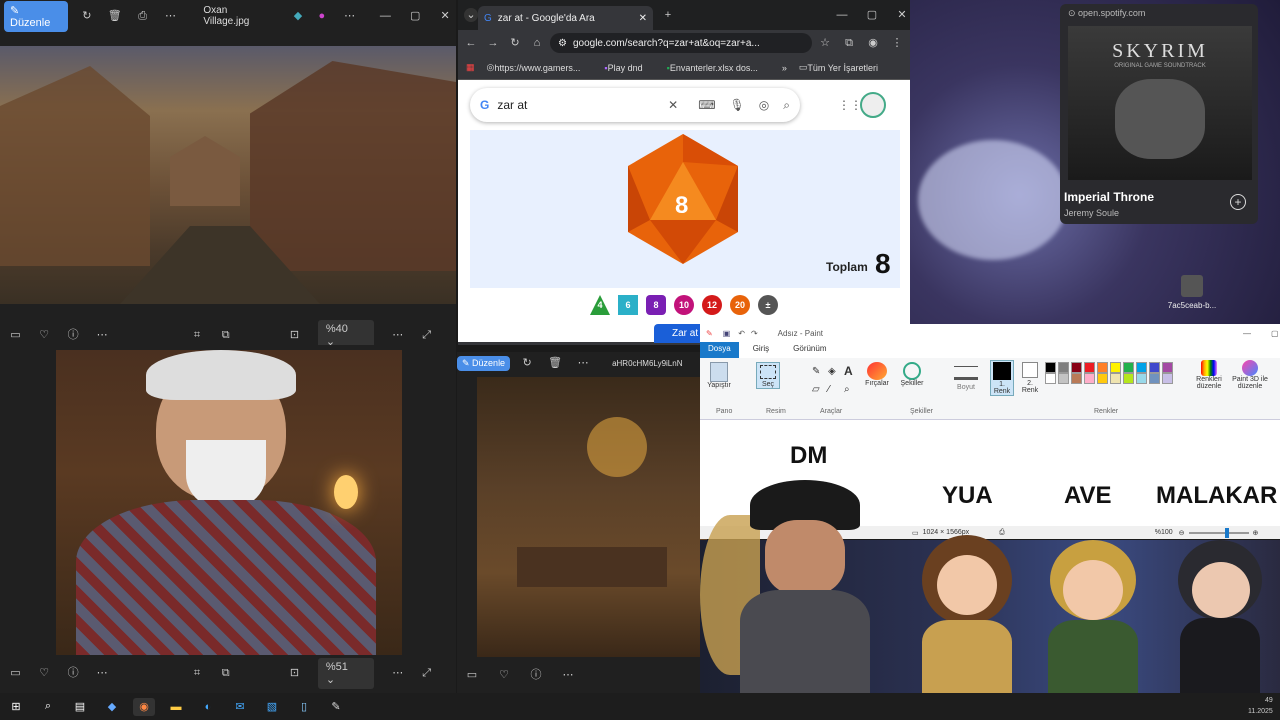  What do you see at coordinates (1182, 533) in the screenshot?
I see `zoom-out-icon: ⊖` at bounding box center [1182, 533].